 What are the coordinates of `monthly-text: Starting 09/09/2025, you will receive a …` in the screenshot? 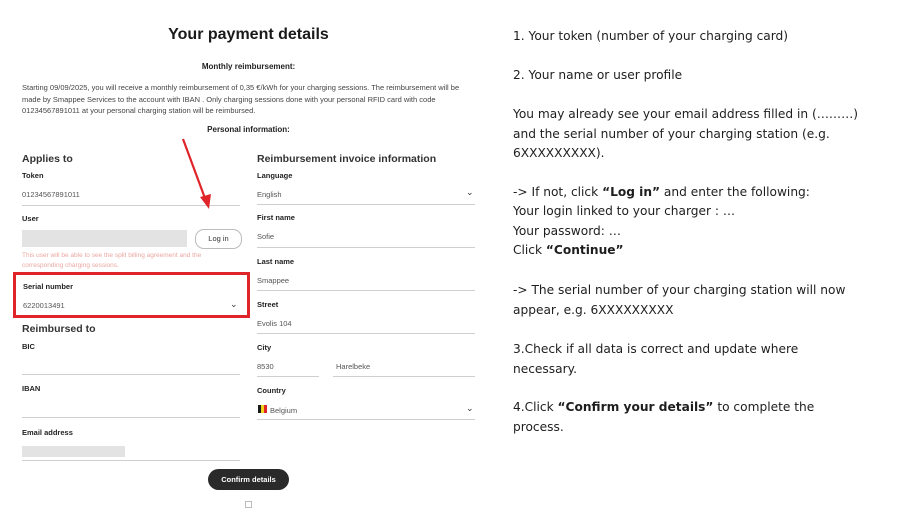 It's located at (241, 99).